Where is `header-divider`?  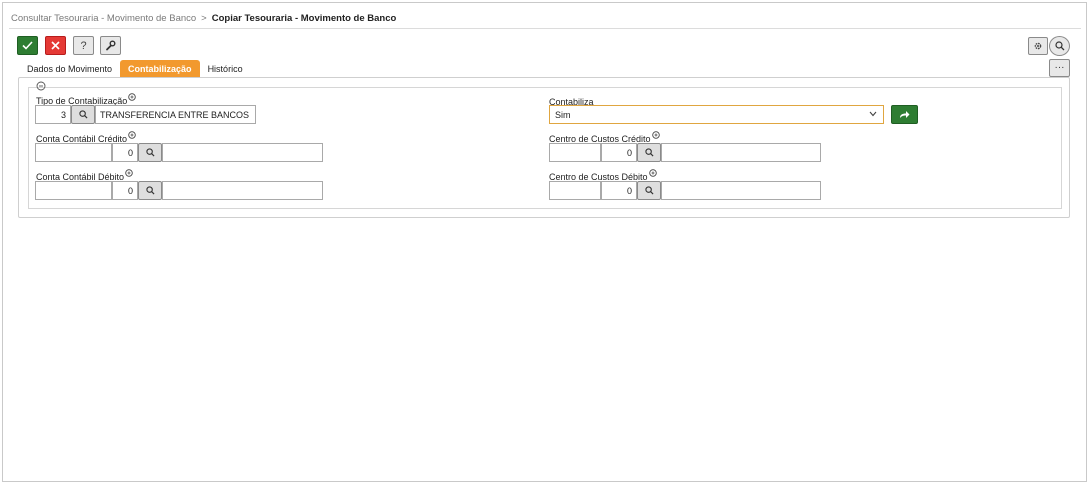
header-divider is located at coordinates (545, 28).